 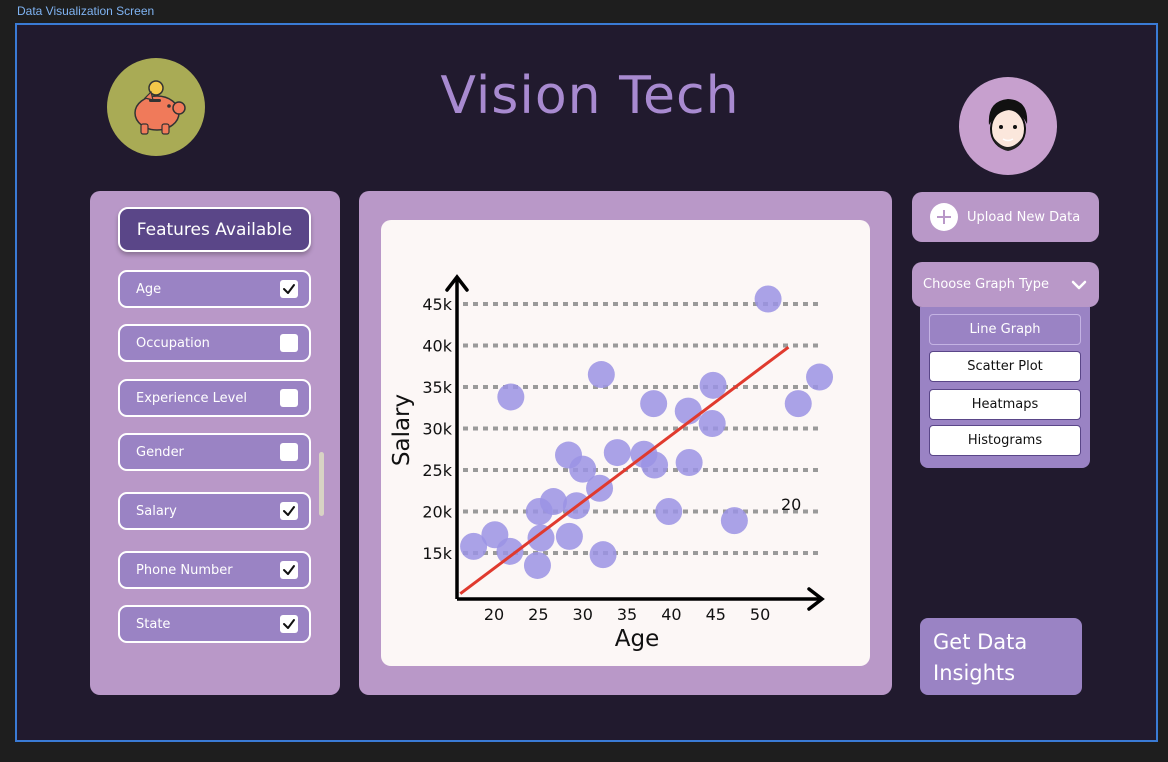 What do you see at coordinates (214, 229) in the screenshot?
I see `features-header: Features Available` at bounding box center [214, 229].